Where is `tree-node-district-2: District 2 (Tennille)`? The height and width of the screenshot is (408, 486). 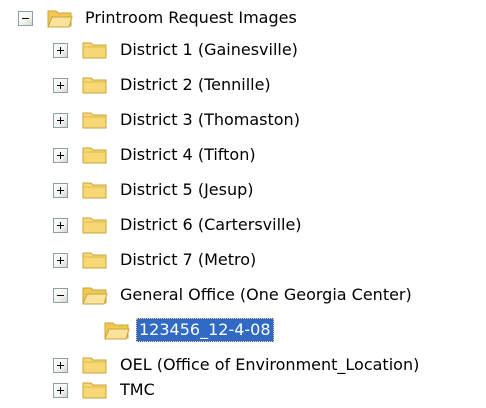
tree-node-district-2: District 2 (Tennille) is located at coordinates (163, 85).